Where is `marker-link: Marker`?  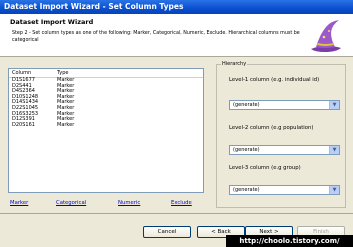
marker-link: Marker is located at coordinates (19, 203).